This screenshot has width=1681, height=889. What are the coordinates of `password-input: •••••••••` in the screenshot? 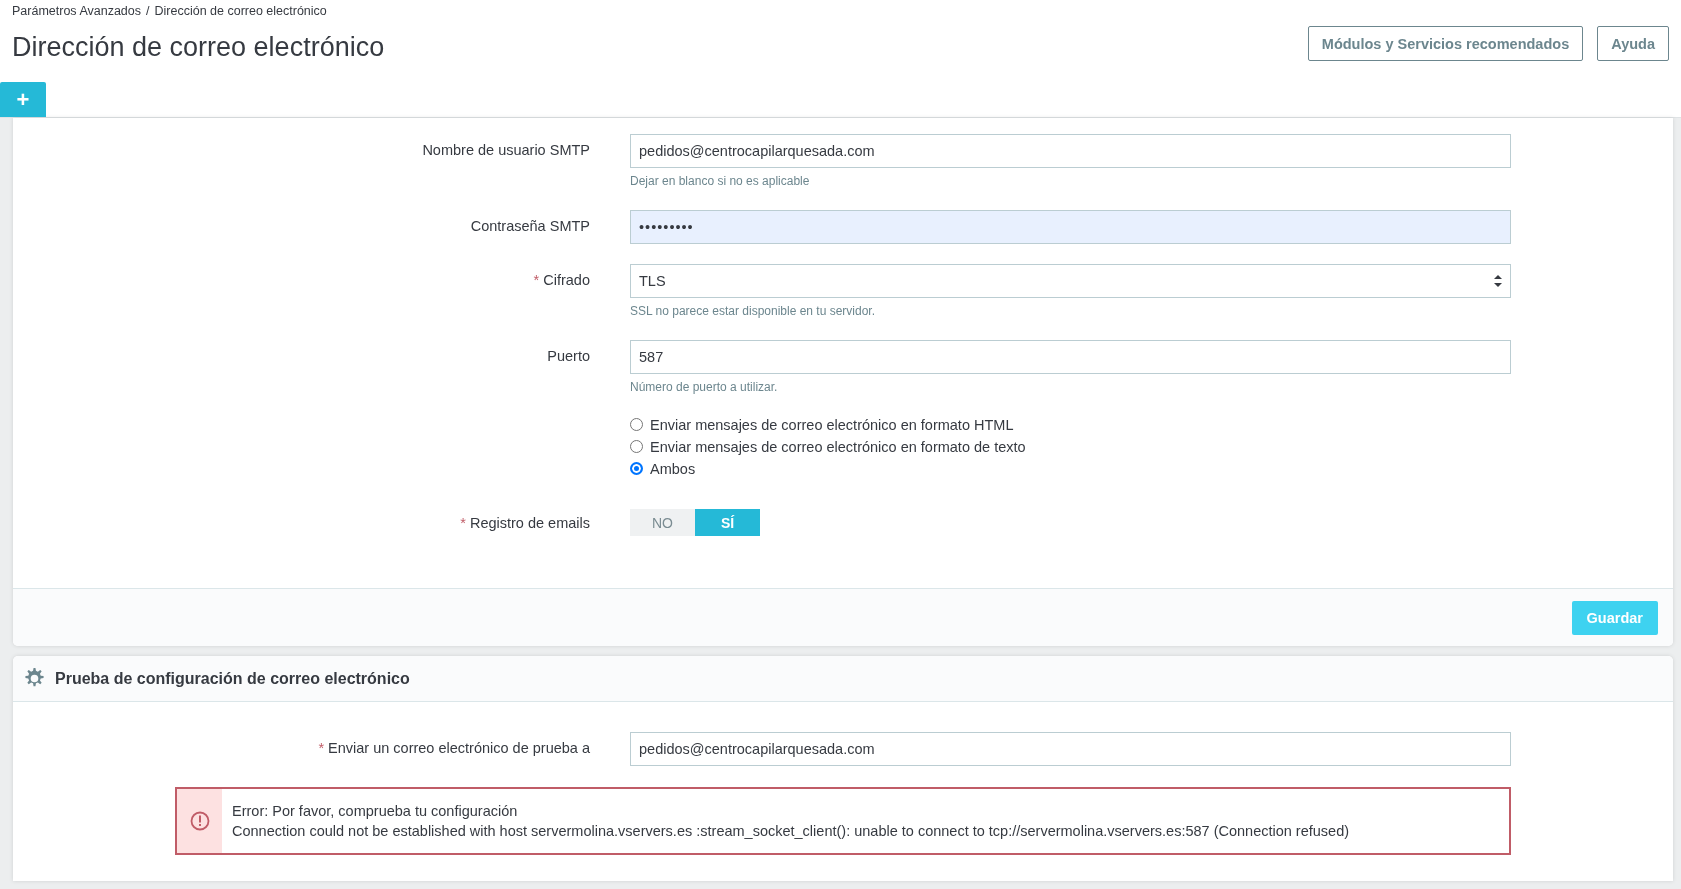 It's located at (1070, 227).